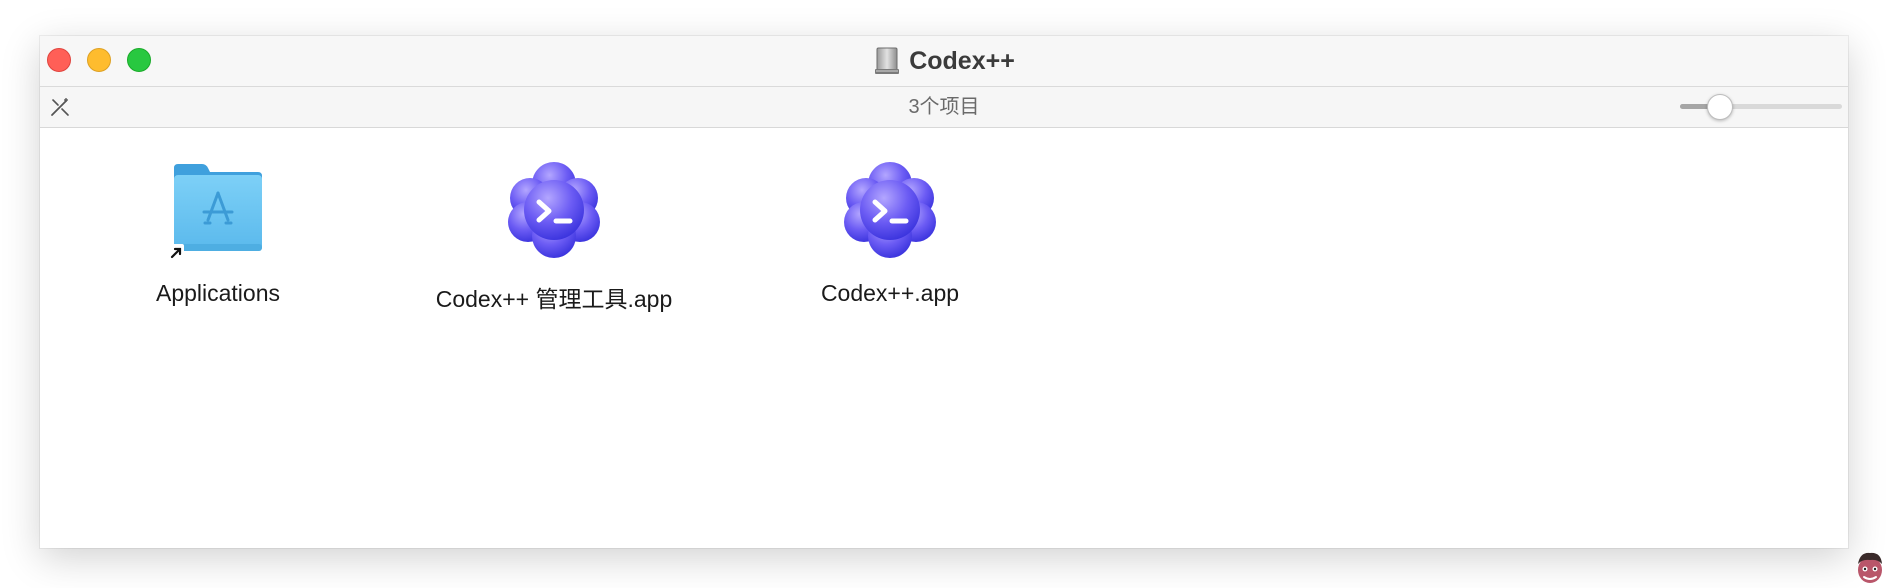 This screenshot has width=1888, height=588. I want to click on external-drive-icon, so click(887, 60).